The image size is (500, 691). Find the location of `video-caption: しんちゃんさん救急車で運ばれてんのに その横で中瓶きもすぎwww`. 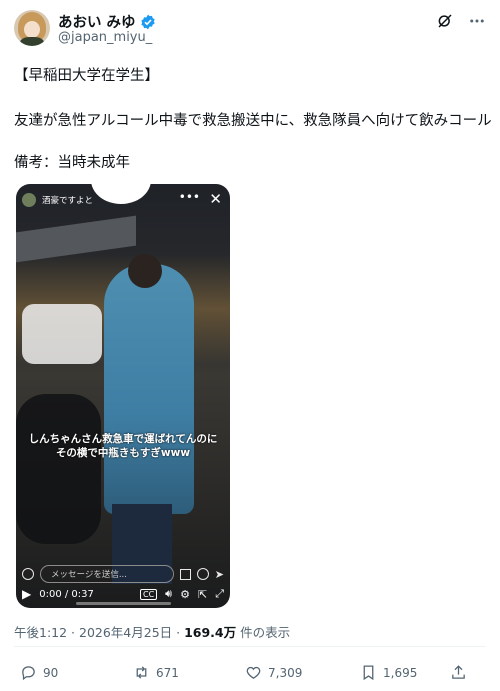

video-caption: しんちゃんさん救急車で運ばれてんのに その横で中瓶きもすぎwww is located at coordinates (123, 446).